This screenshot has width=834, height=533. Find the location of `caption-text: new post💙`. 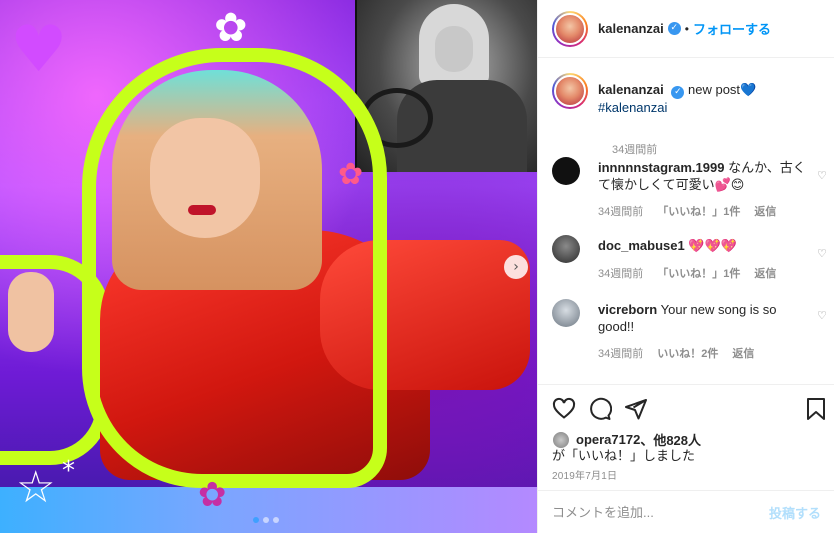

caption-text: new post💙 is located at coordinates (722, 89).